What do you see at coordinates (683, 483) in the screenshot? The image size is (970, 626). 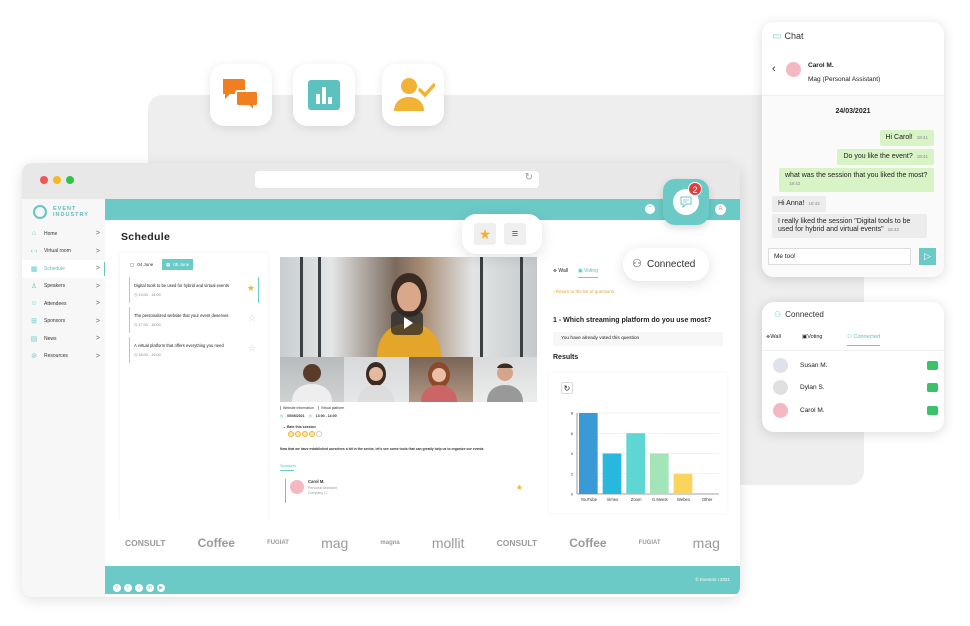 I see `bar-webex` at bounding box center [683, 483].